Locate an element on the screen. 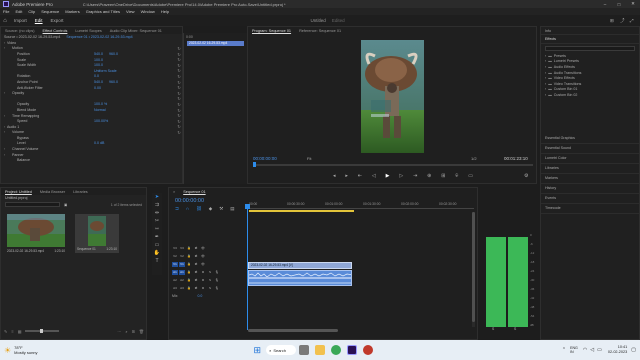 The image size is (640, 360). menu-graphics-and-titles: Graphics and Titles is located at coordinates (103, 11).